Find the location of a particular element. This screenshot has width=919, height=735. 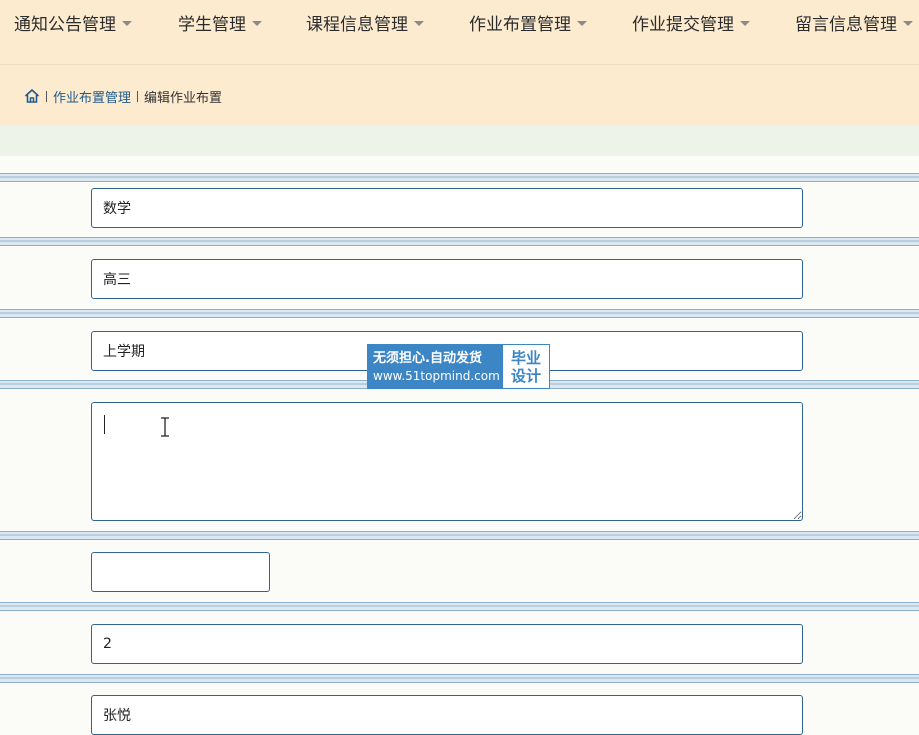

teacher-input is located at coordinates (447, 715).